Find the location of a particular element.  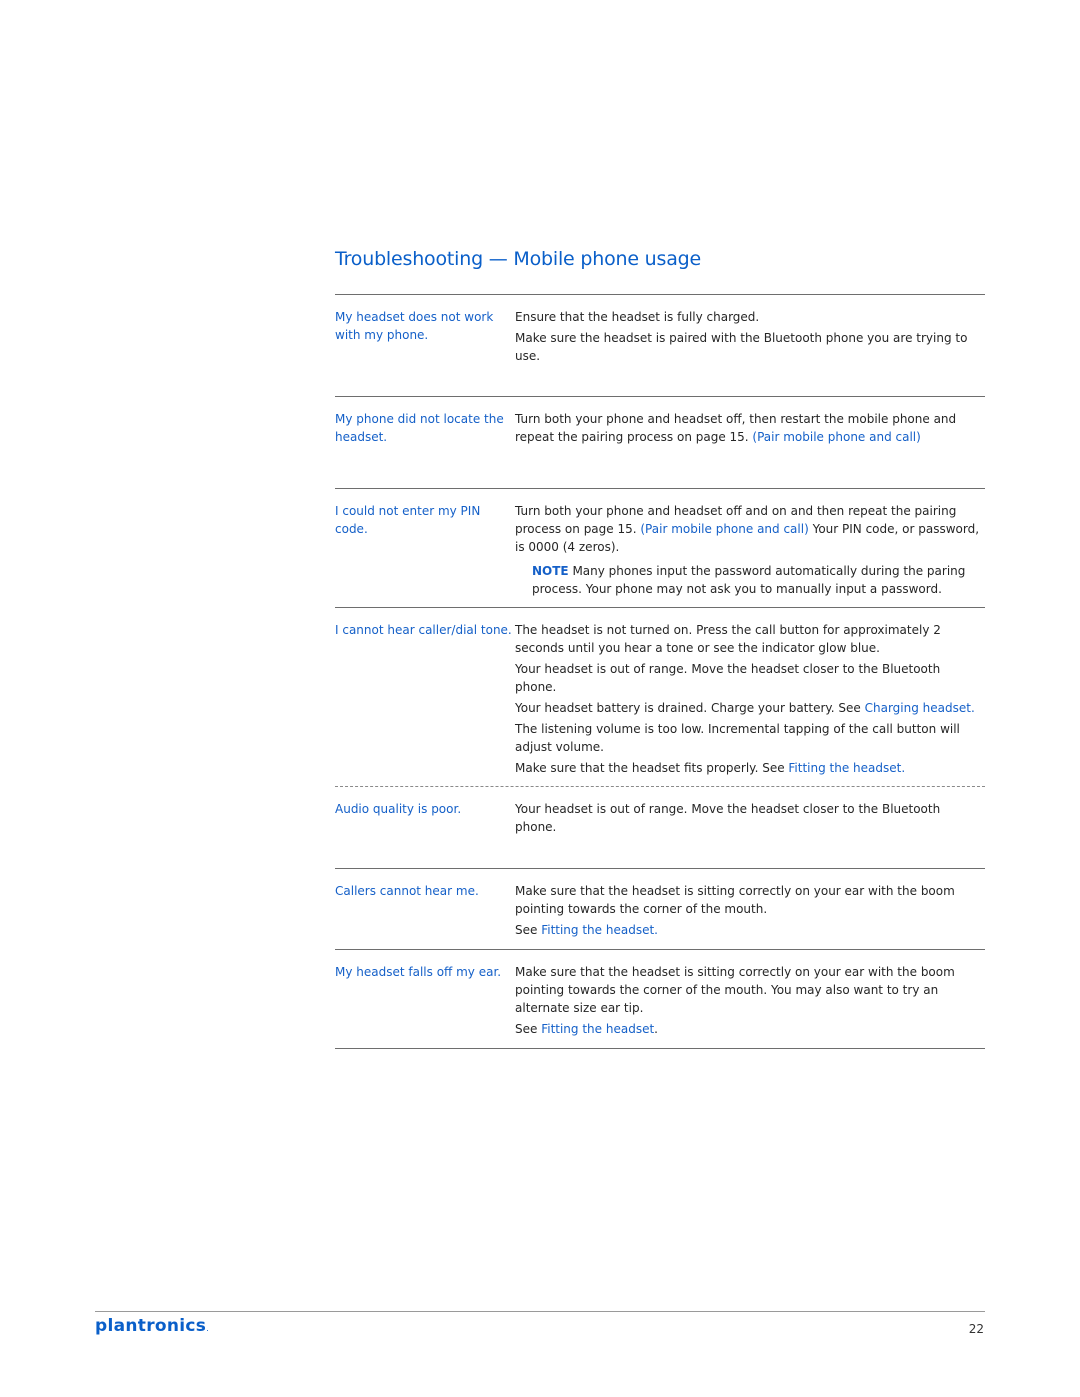

solution-text-part: . is located at coordinates (656, 1029).